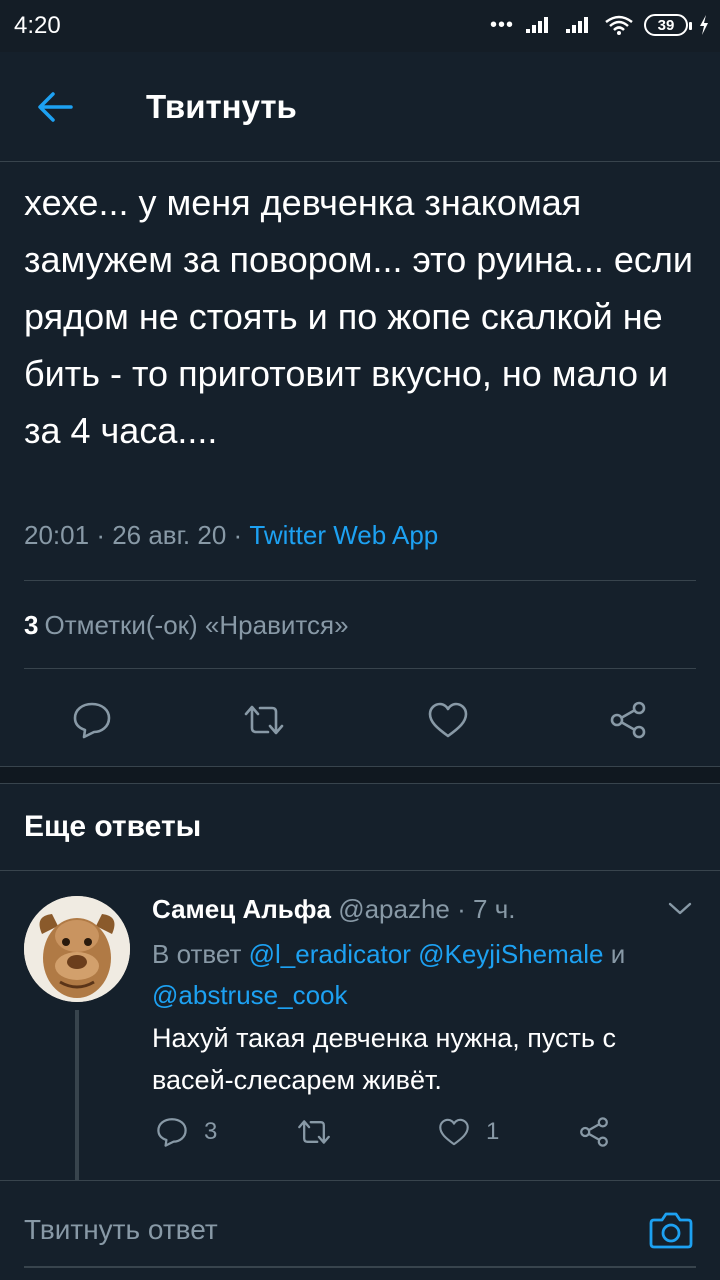 The width and height of the screenshot is (720, 1280). What do you see at coordinates (493, 1131) in the screenshot?
I see `reply-like-count: 1` at bounding box center [493, 1131].